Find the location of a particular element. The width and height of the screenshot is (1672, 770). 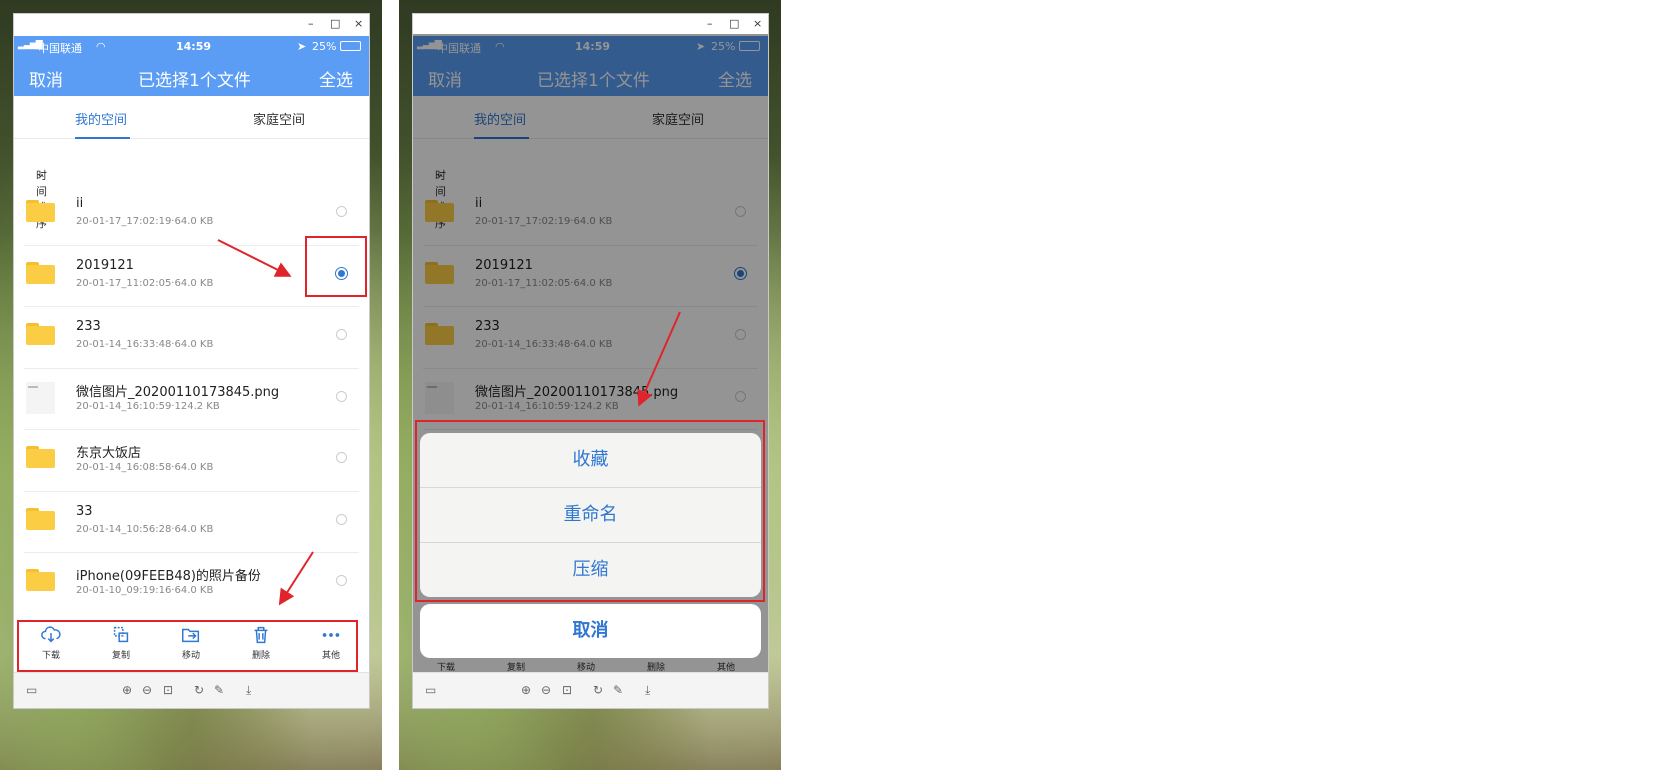

file-meta: 20-01-14_16:33:48·64.0 KB is located at coordinates (145, 344).